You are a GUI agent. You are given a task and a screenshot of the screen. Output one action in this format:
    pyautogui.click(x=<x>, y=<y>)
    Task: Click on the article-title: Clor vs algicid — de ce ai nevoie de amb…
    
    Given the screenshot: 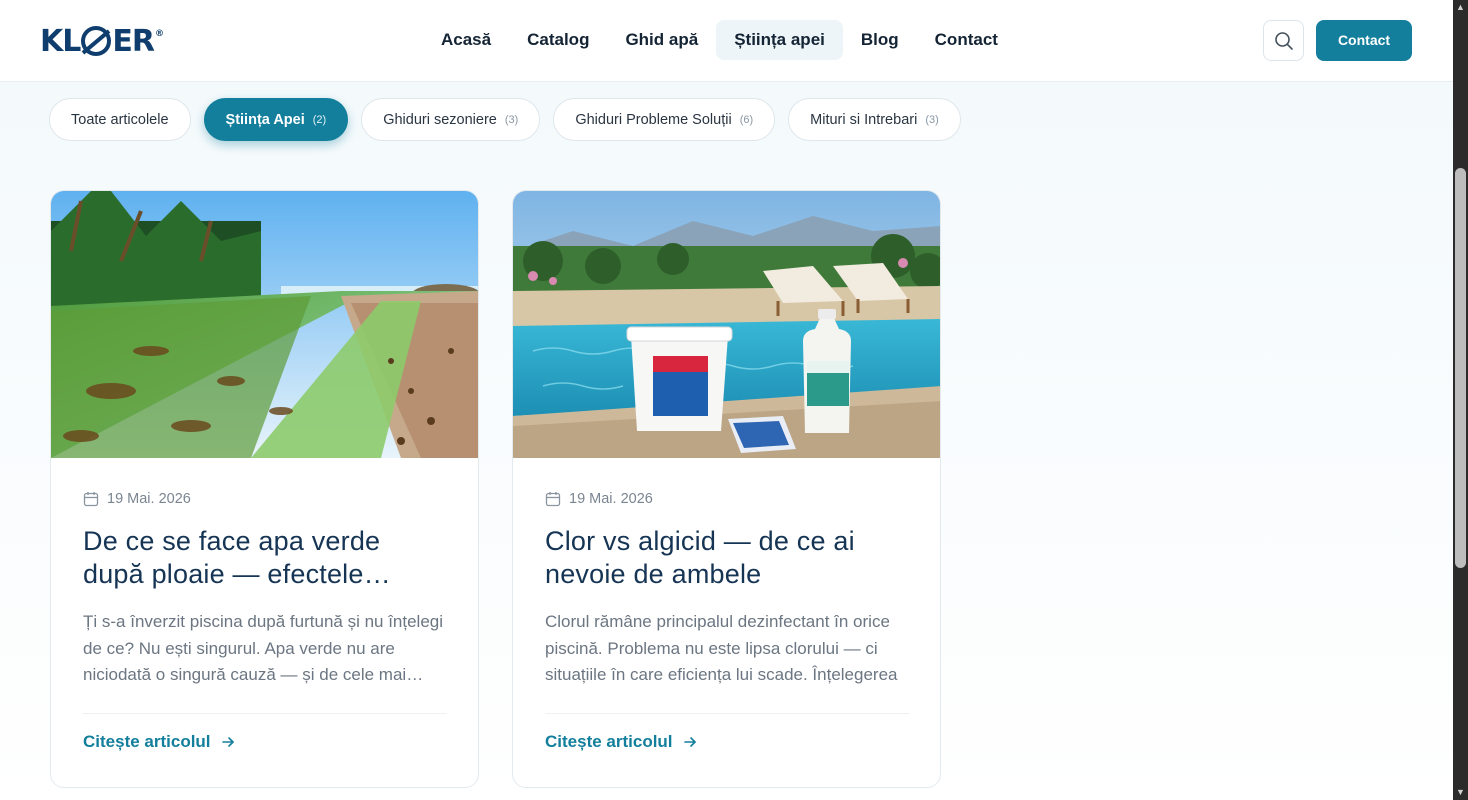 What is the action you would take?
    pyautogui.click(x=727, y=558)
    